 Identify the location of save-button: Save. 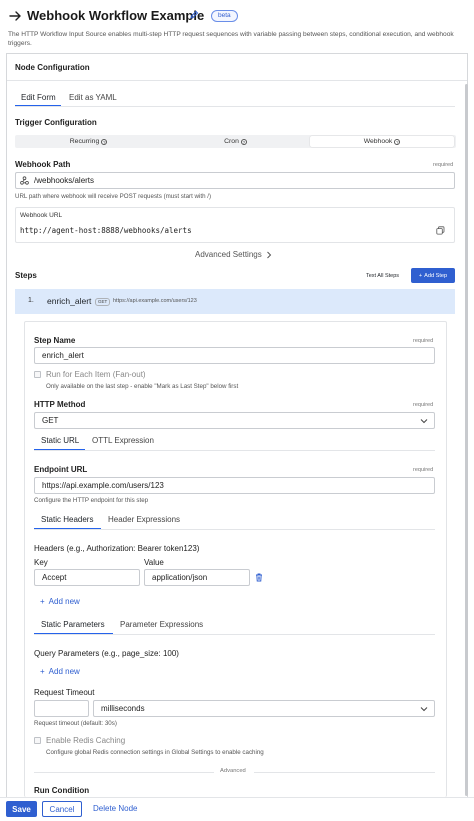
(21, 809).